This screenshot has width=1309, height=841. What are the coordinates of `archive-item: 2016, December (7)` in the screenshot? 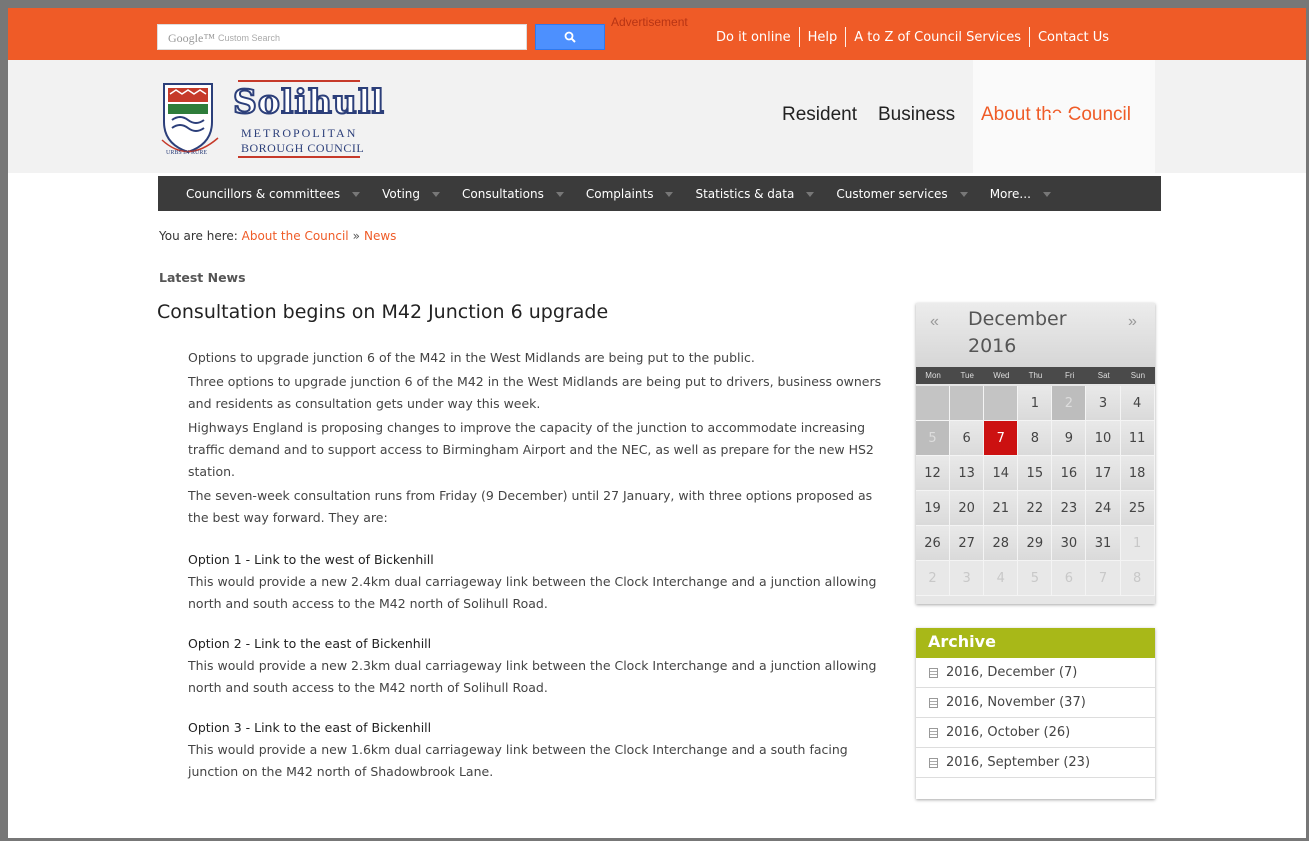 It's located at (1035, 673).